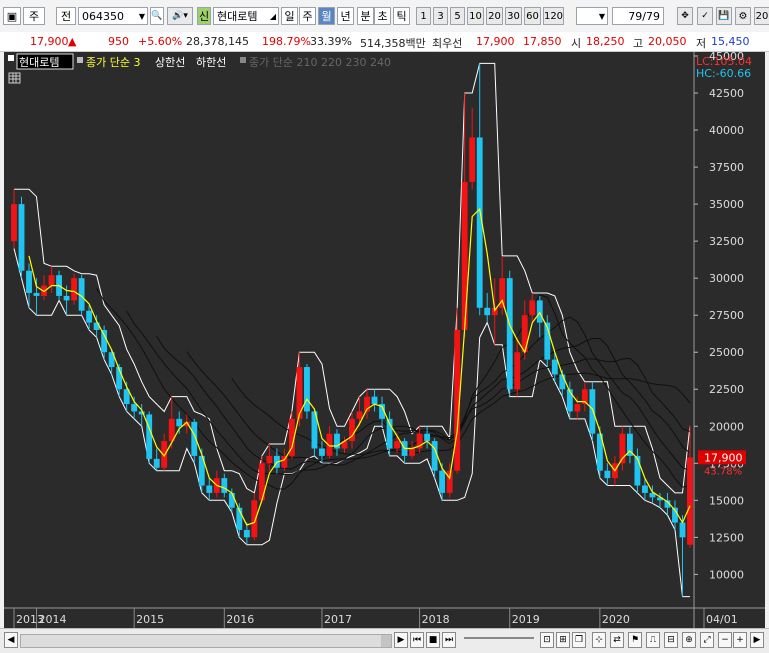 The width and height of the screenshot is (769, 653). What do you see at coordinates (761, 16) in the screenshot?
I see `cut-off-button: 20` at bounding box center [761, 16].